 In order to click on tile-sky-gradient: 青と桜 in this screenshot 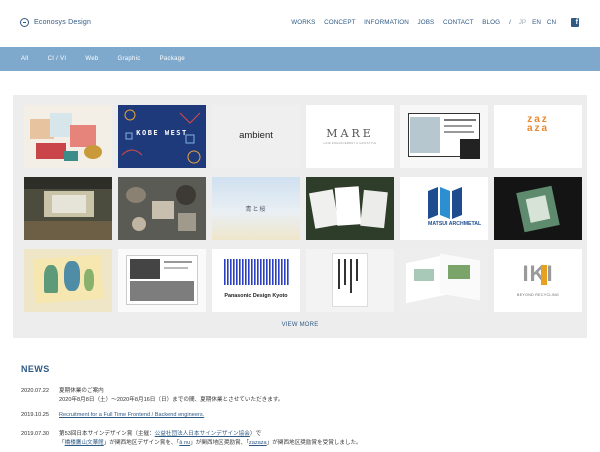, I will do `click(256, 208)`.